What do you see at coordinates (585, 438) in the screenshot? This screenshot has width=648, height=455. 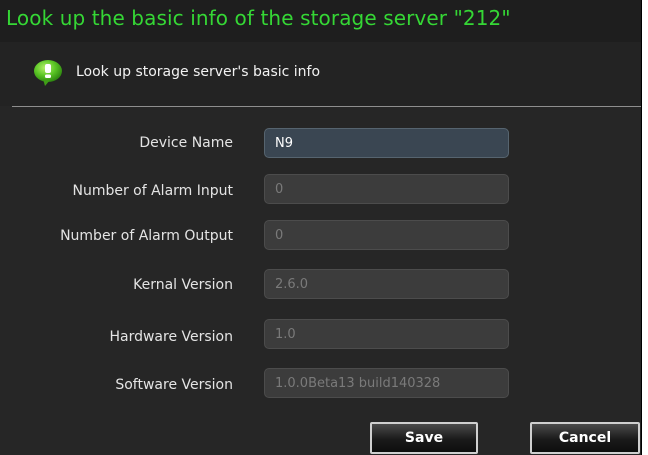 I see `cancel-button: Cancel` at bounding box center [585, 438].